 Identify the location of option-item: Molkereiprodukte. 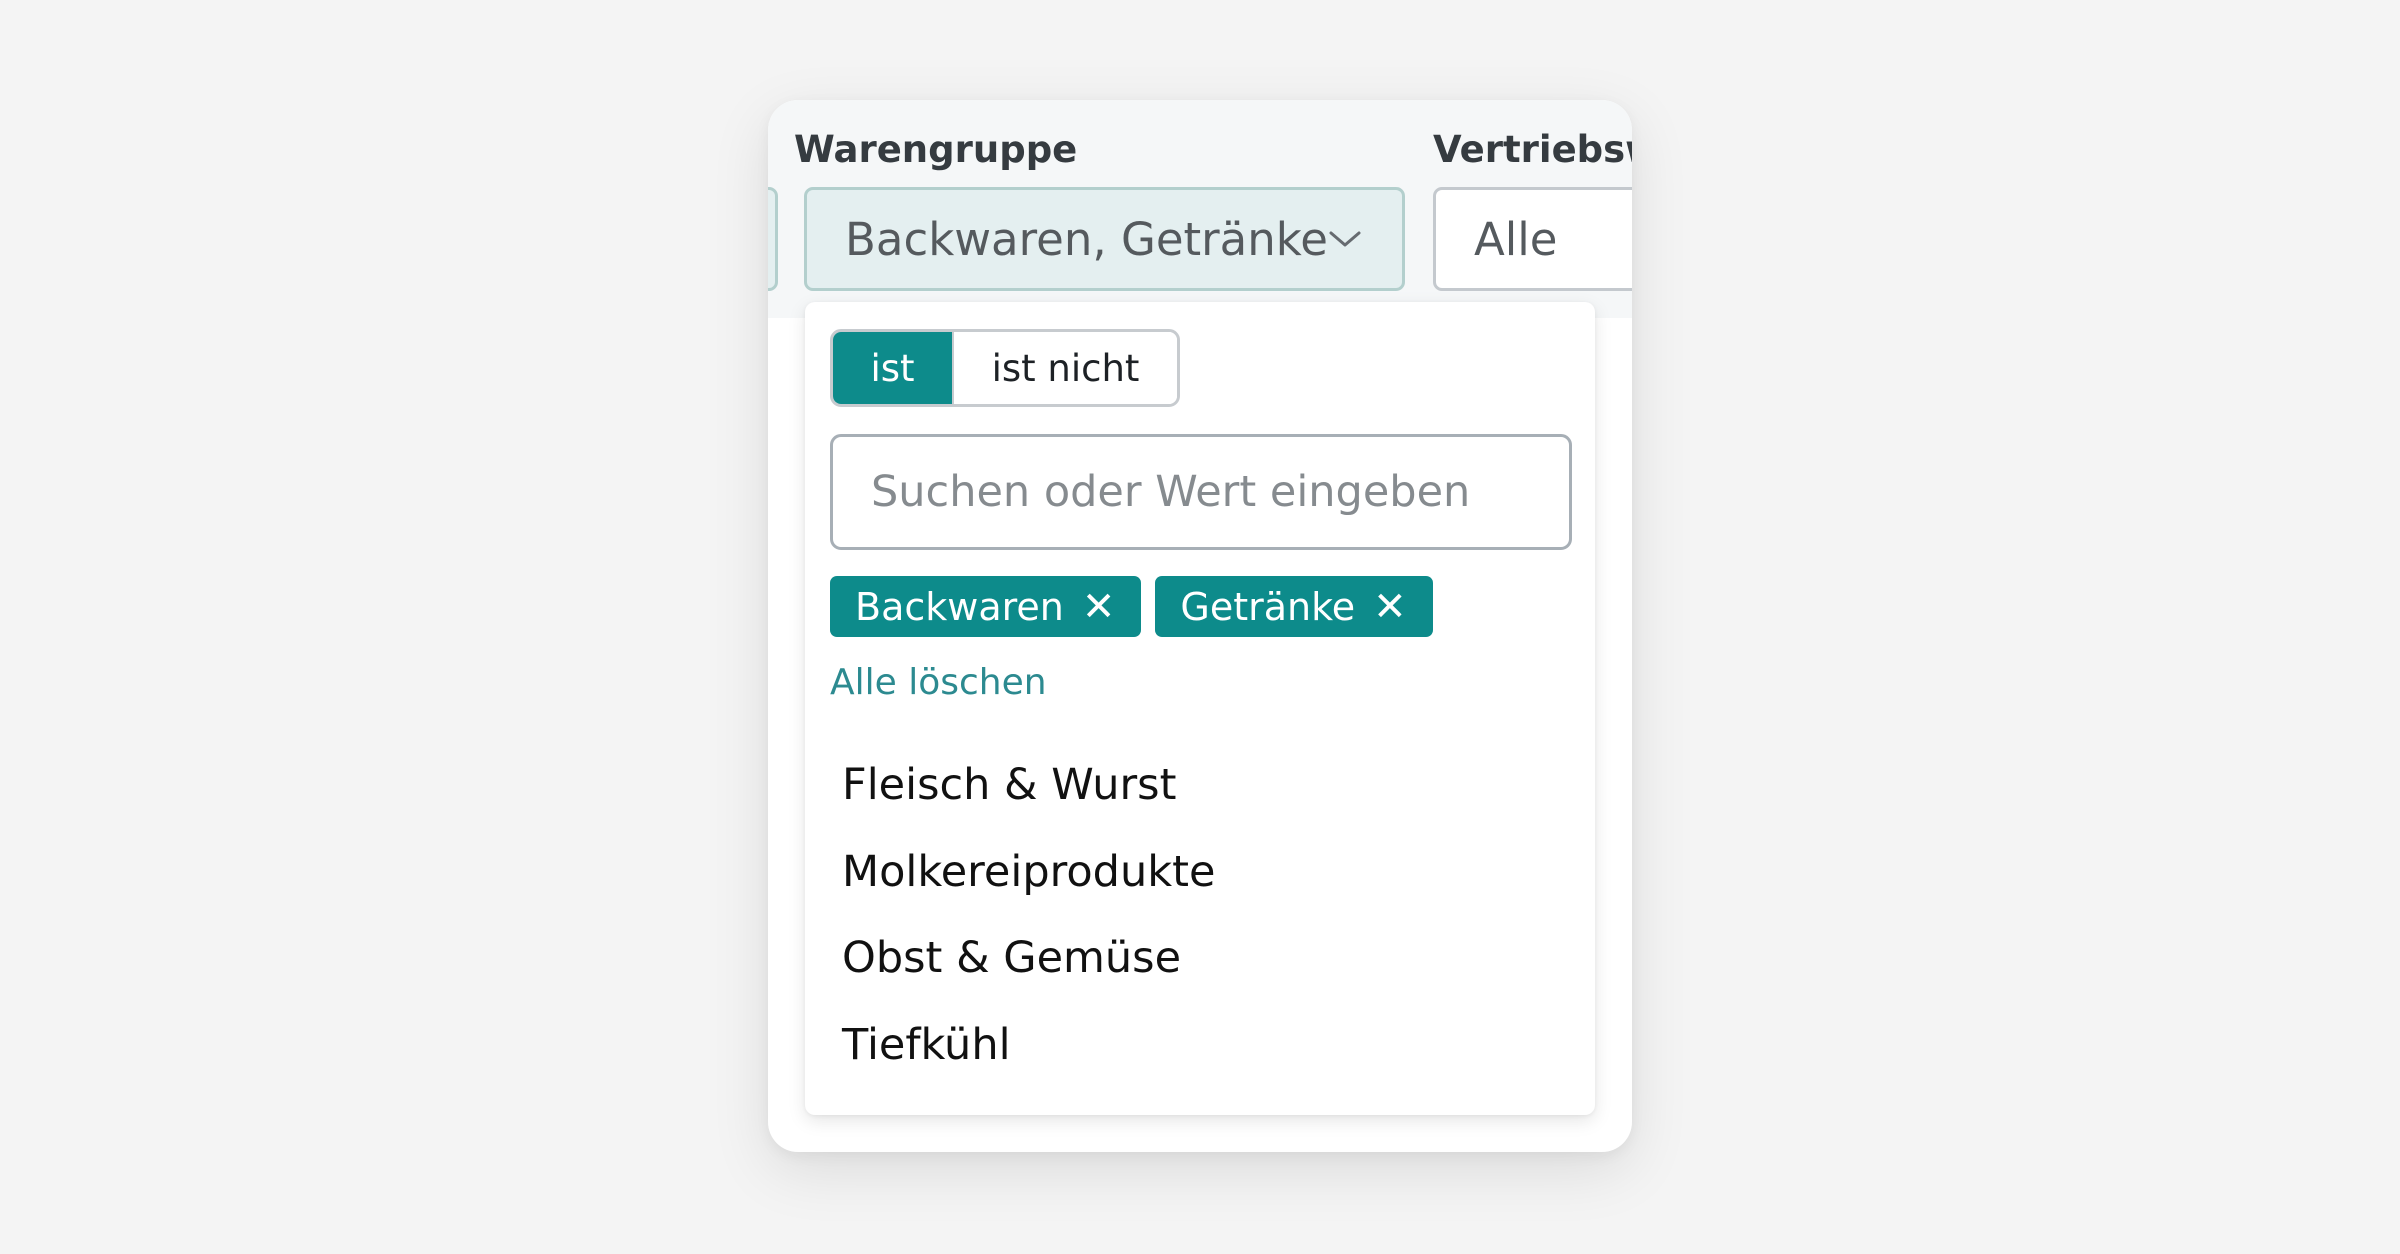
(1200, 872).